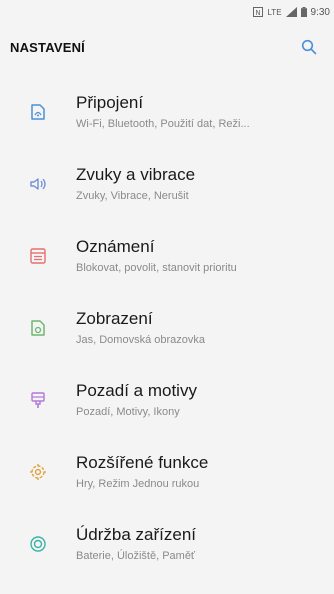  I want to click on device-maintenance-icon, so click(38, 544).